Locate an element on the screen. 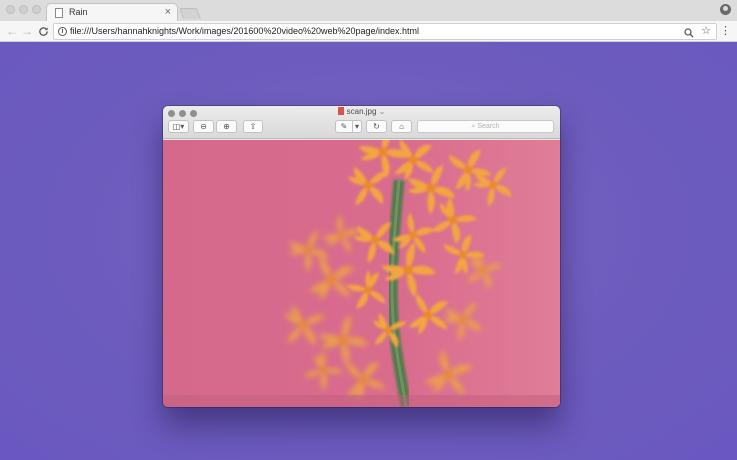 The image size is (737, 460). minimize-window-button is located at coordinates (23, 9).